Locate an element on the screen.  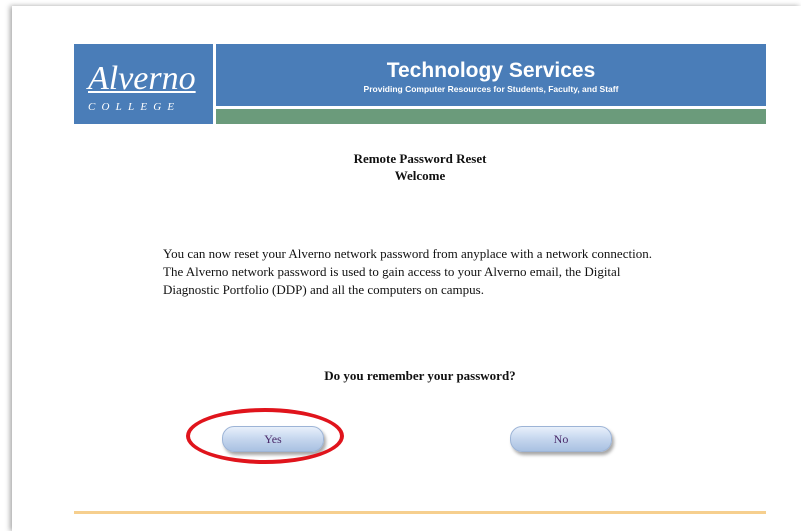
logo-subtitle: COLLEGE is located at coordinates (134, 107).